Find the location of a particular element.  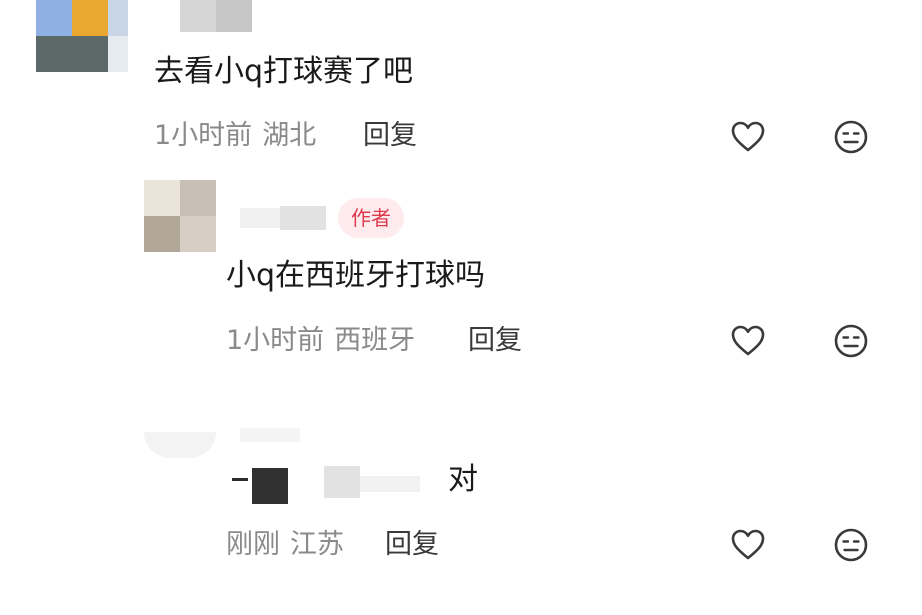

comment-time: 刚刚 is located at coordinates (253, 544).